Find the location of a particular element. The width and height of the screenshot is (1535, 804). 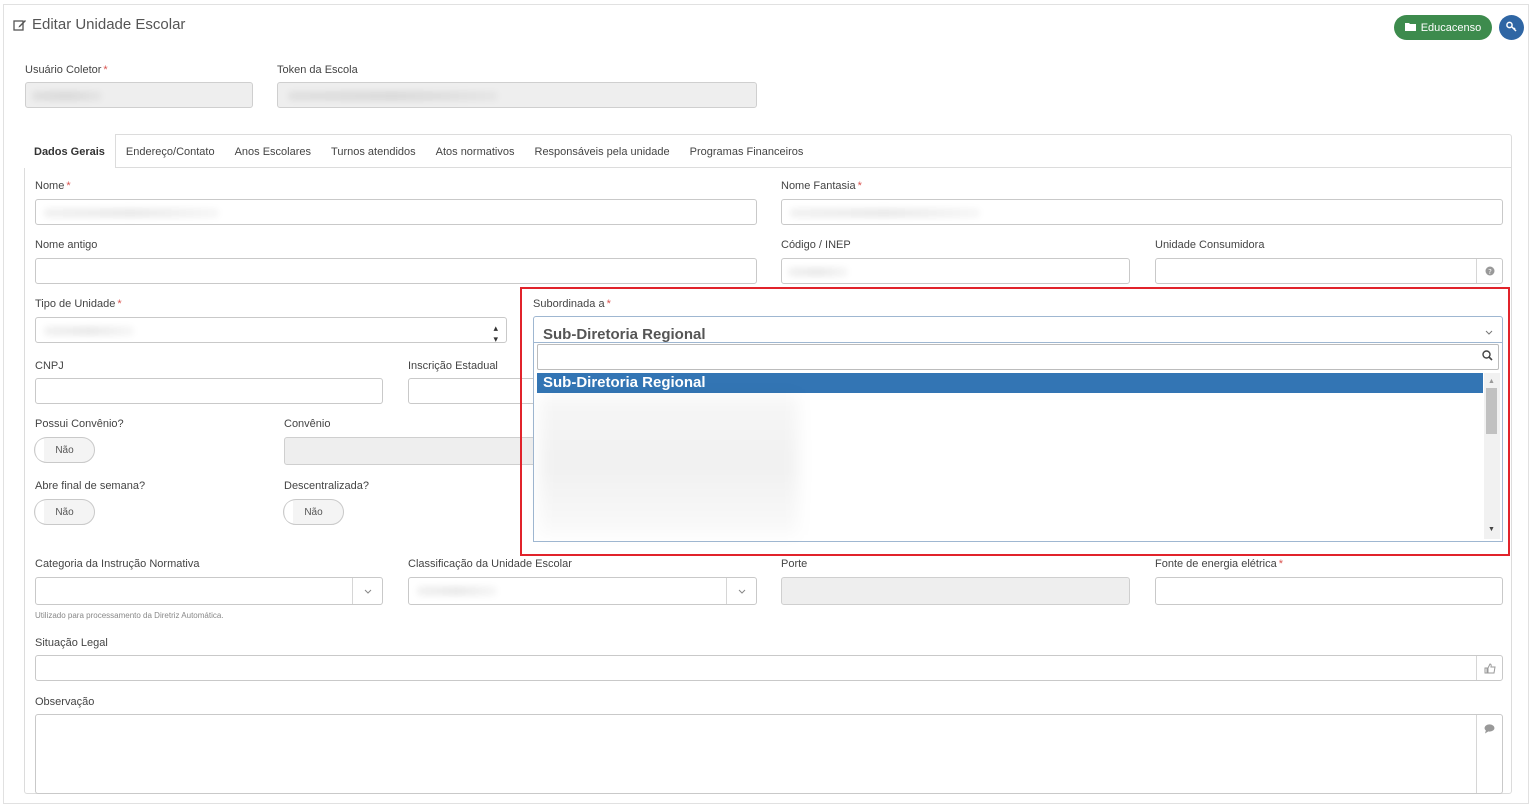

token-escola-label: Token da Escola is located at coordinates (317, 70).